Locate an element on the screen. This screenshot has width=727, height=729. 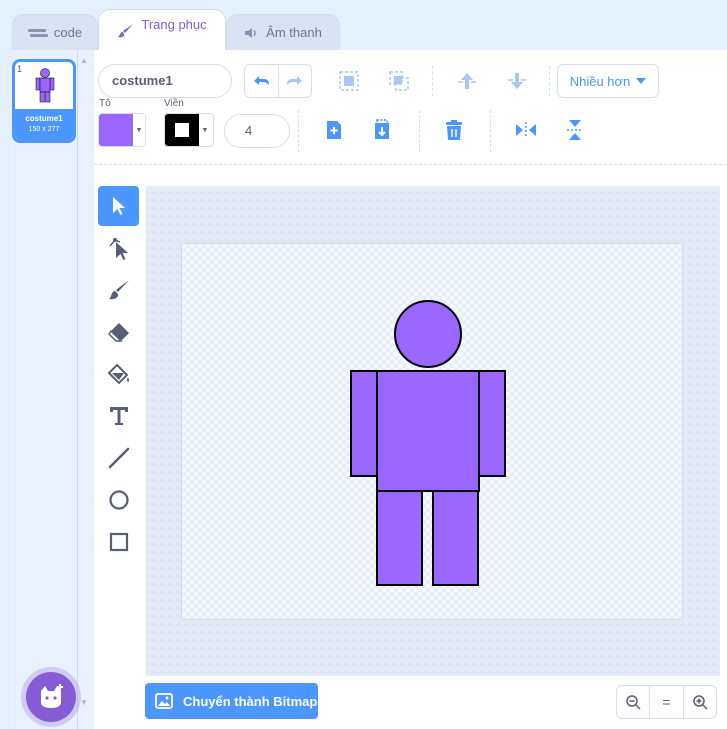
forward-button is located at coordinates (467, 81).